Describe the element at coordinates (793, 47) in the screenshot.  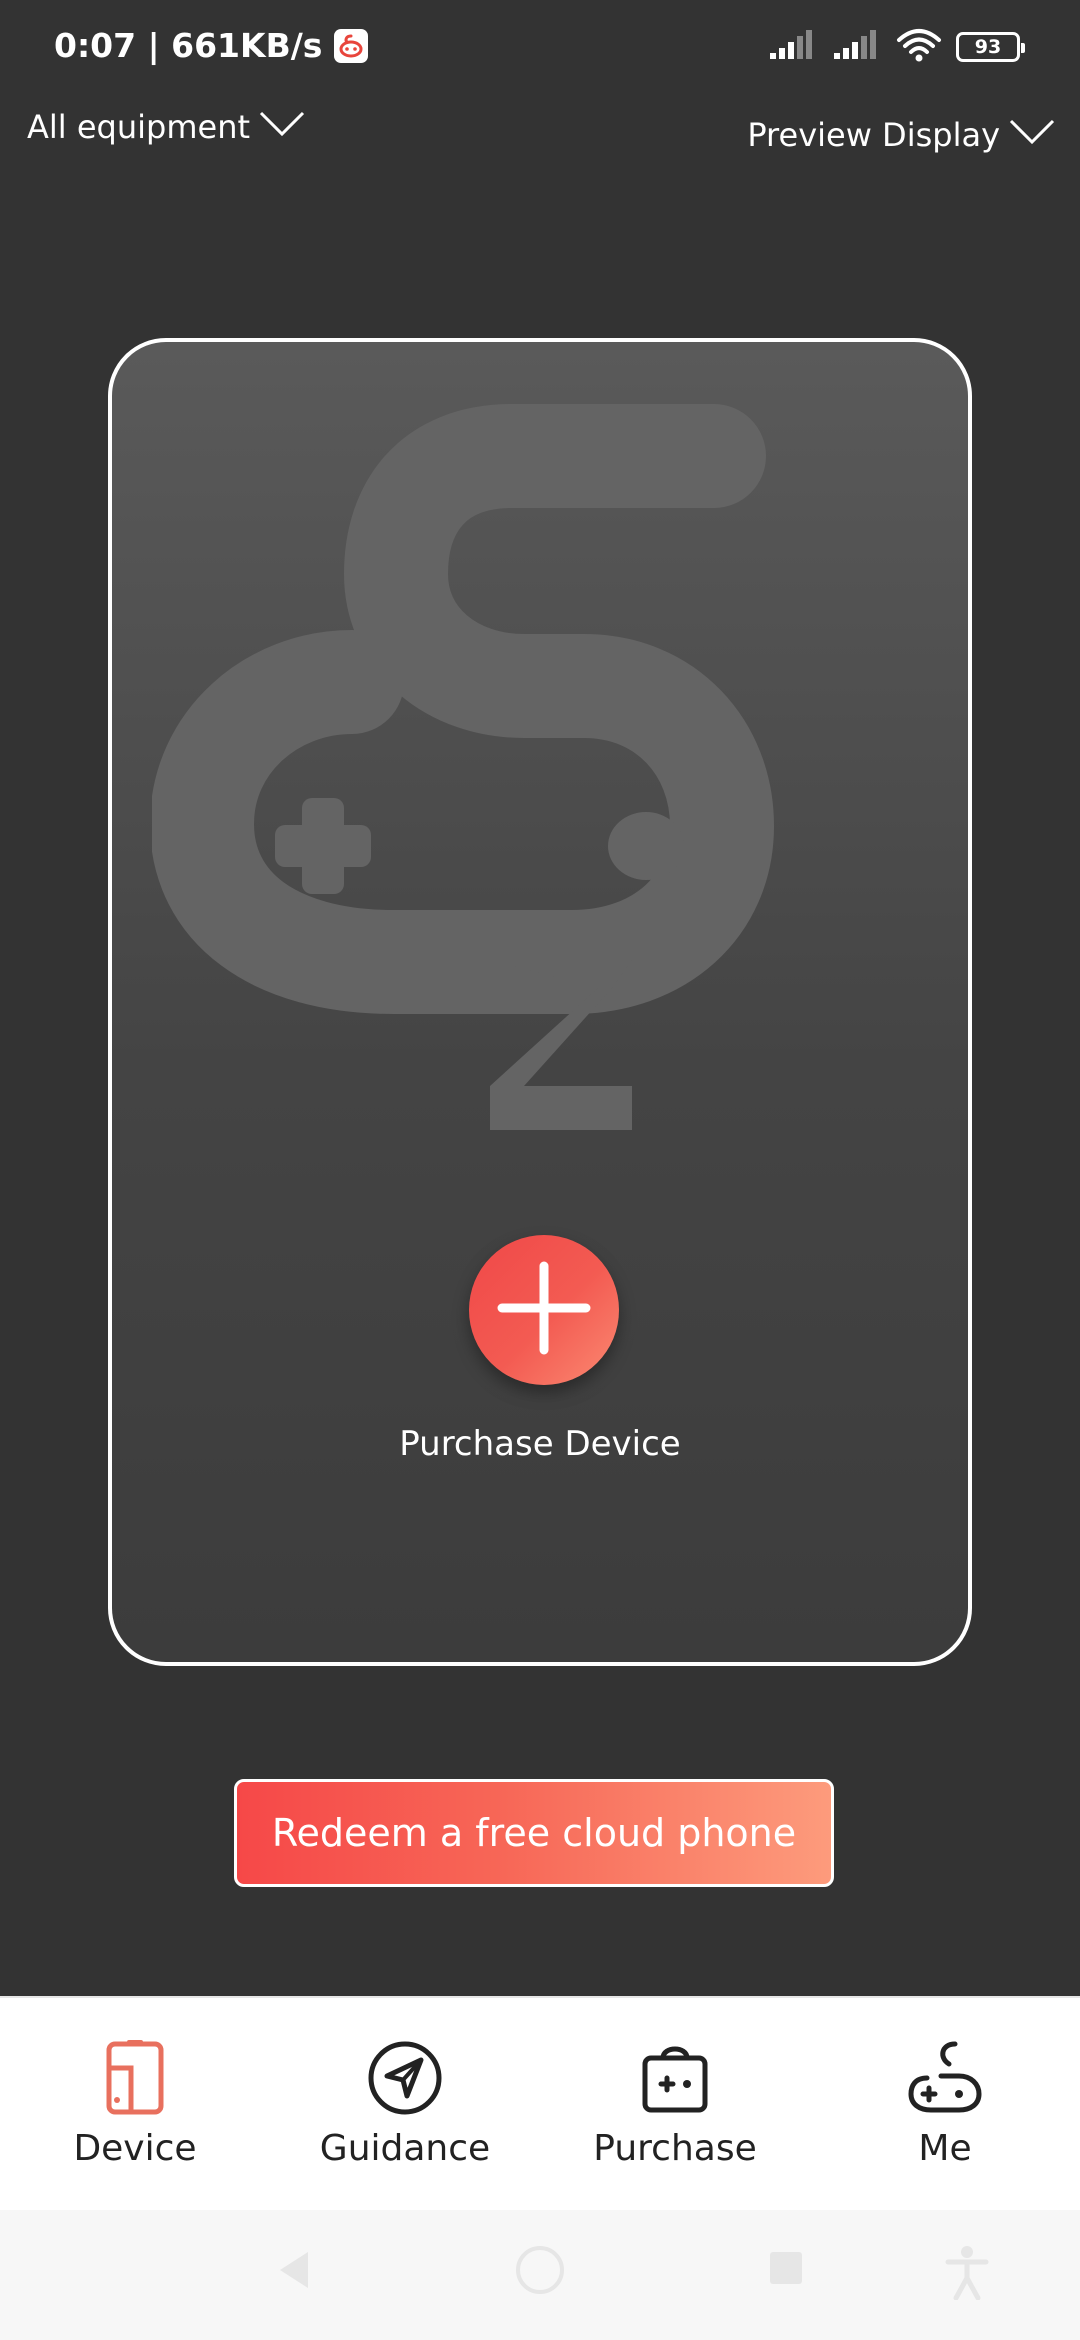
I see `signal-icon` at that location.